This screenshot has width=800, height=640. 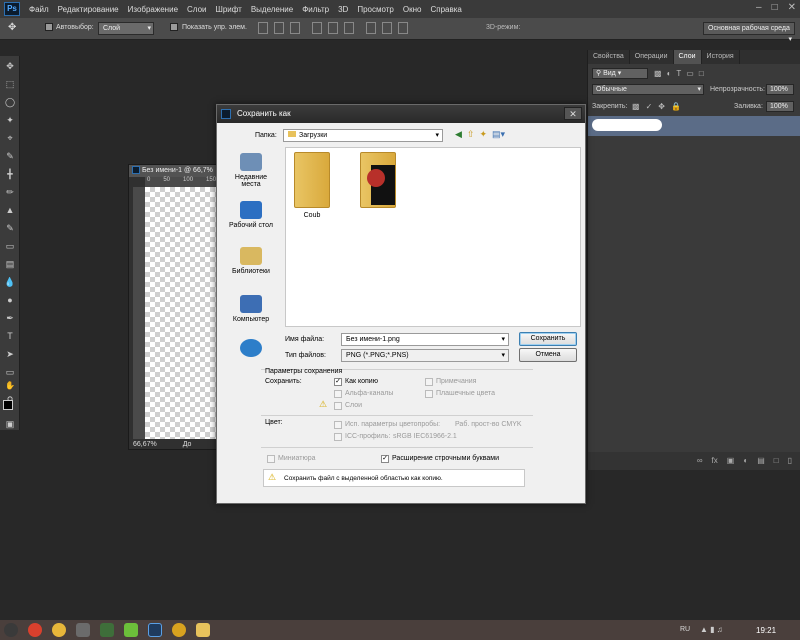 I want to click on healing-icon: ╋, so click(x=10, y=174).